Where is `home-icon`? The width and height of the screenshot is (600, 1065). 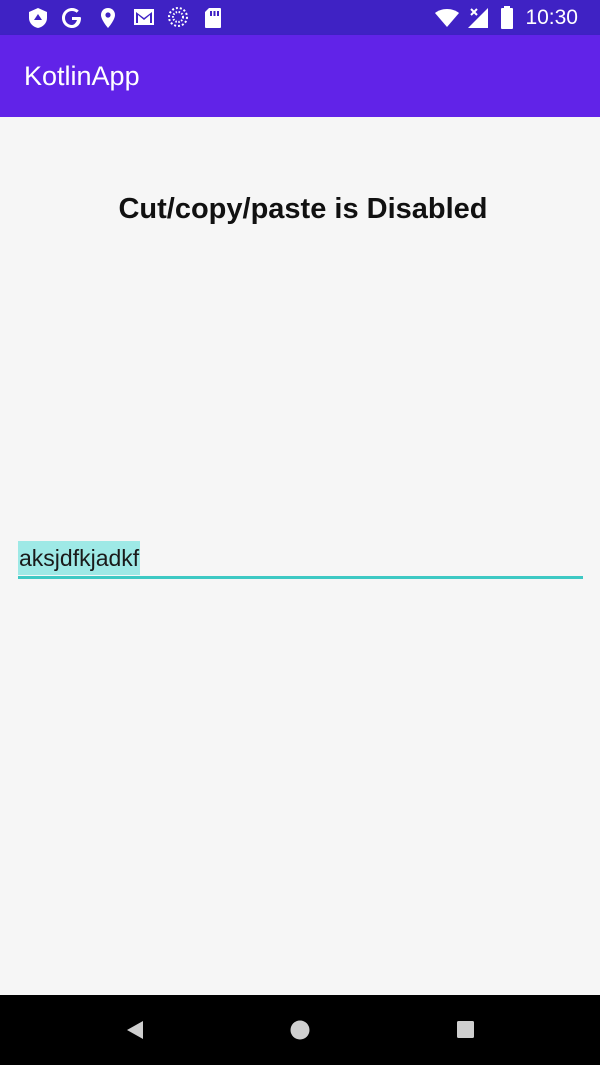 home-icon is located at coordinates (300, 1030).